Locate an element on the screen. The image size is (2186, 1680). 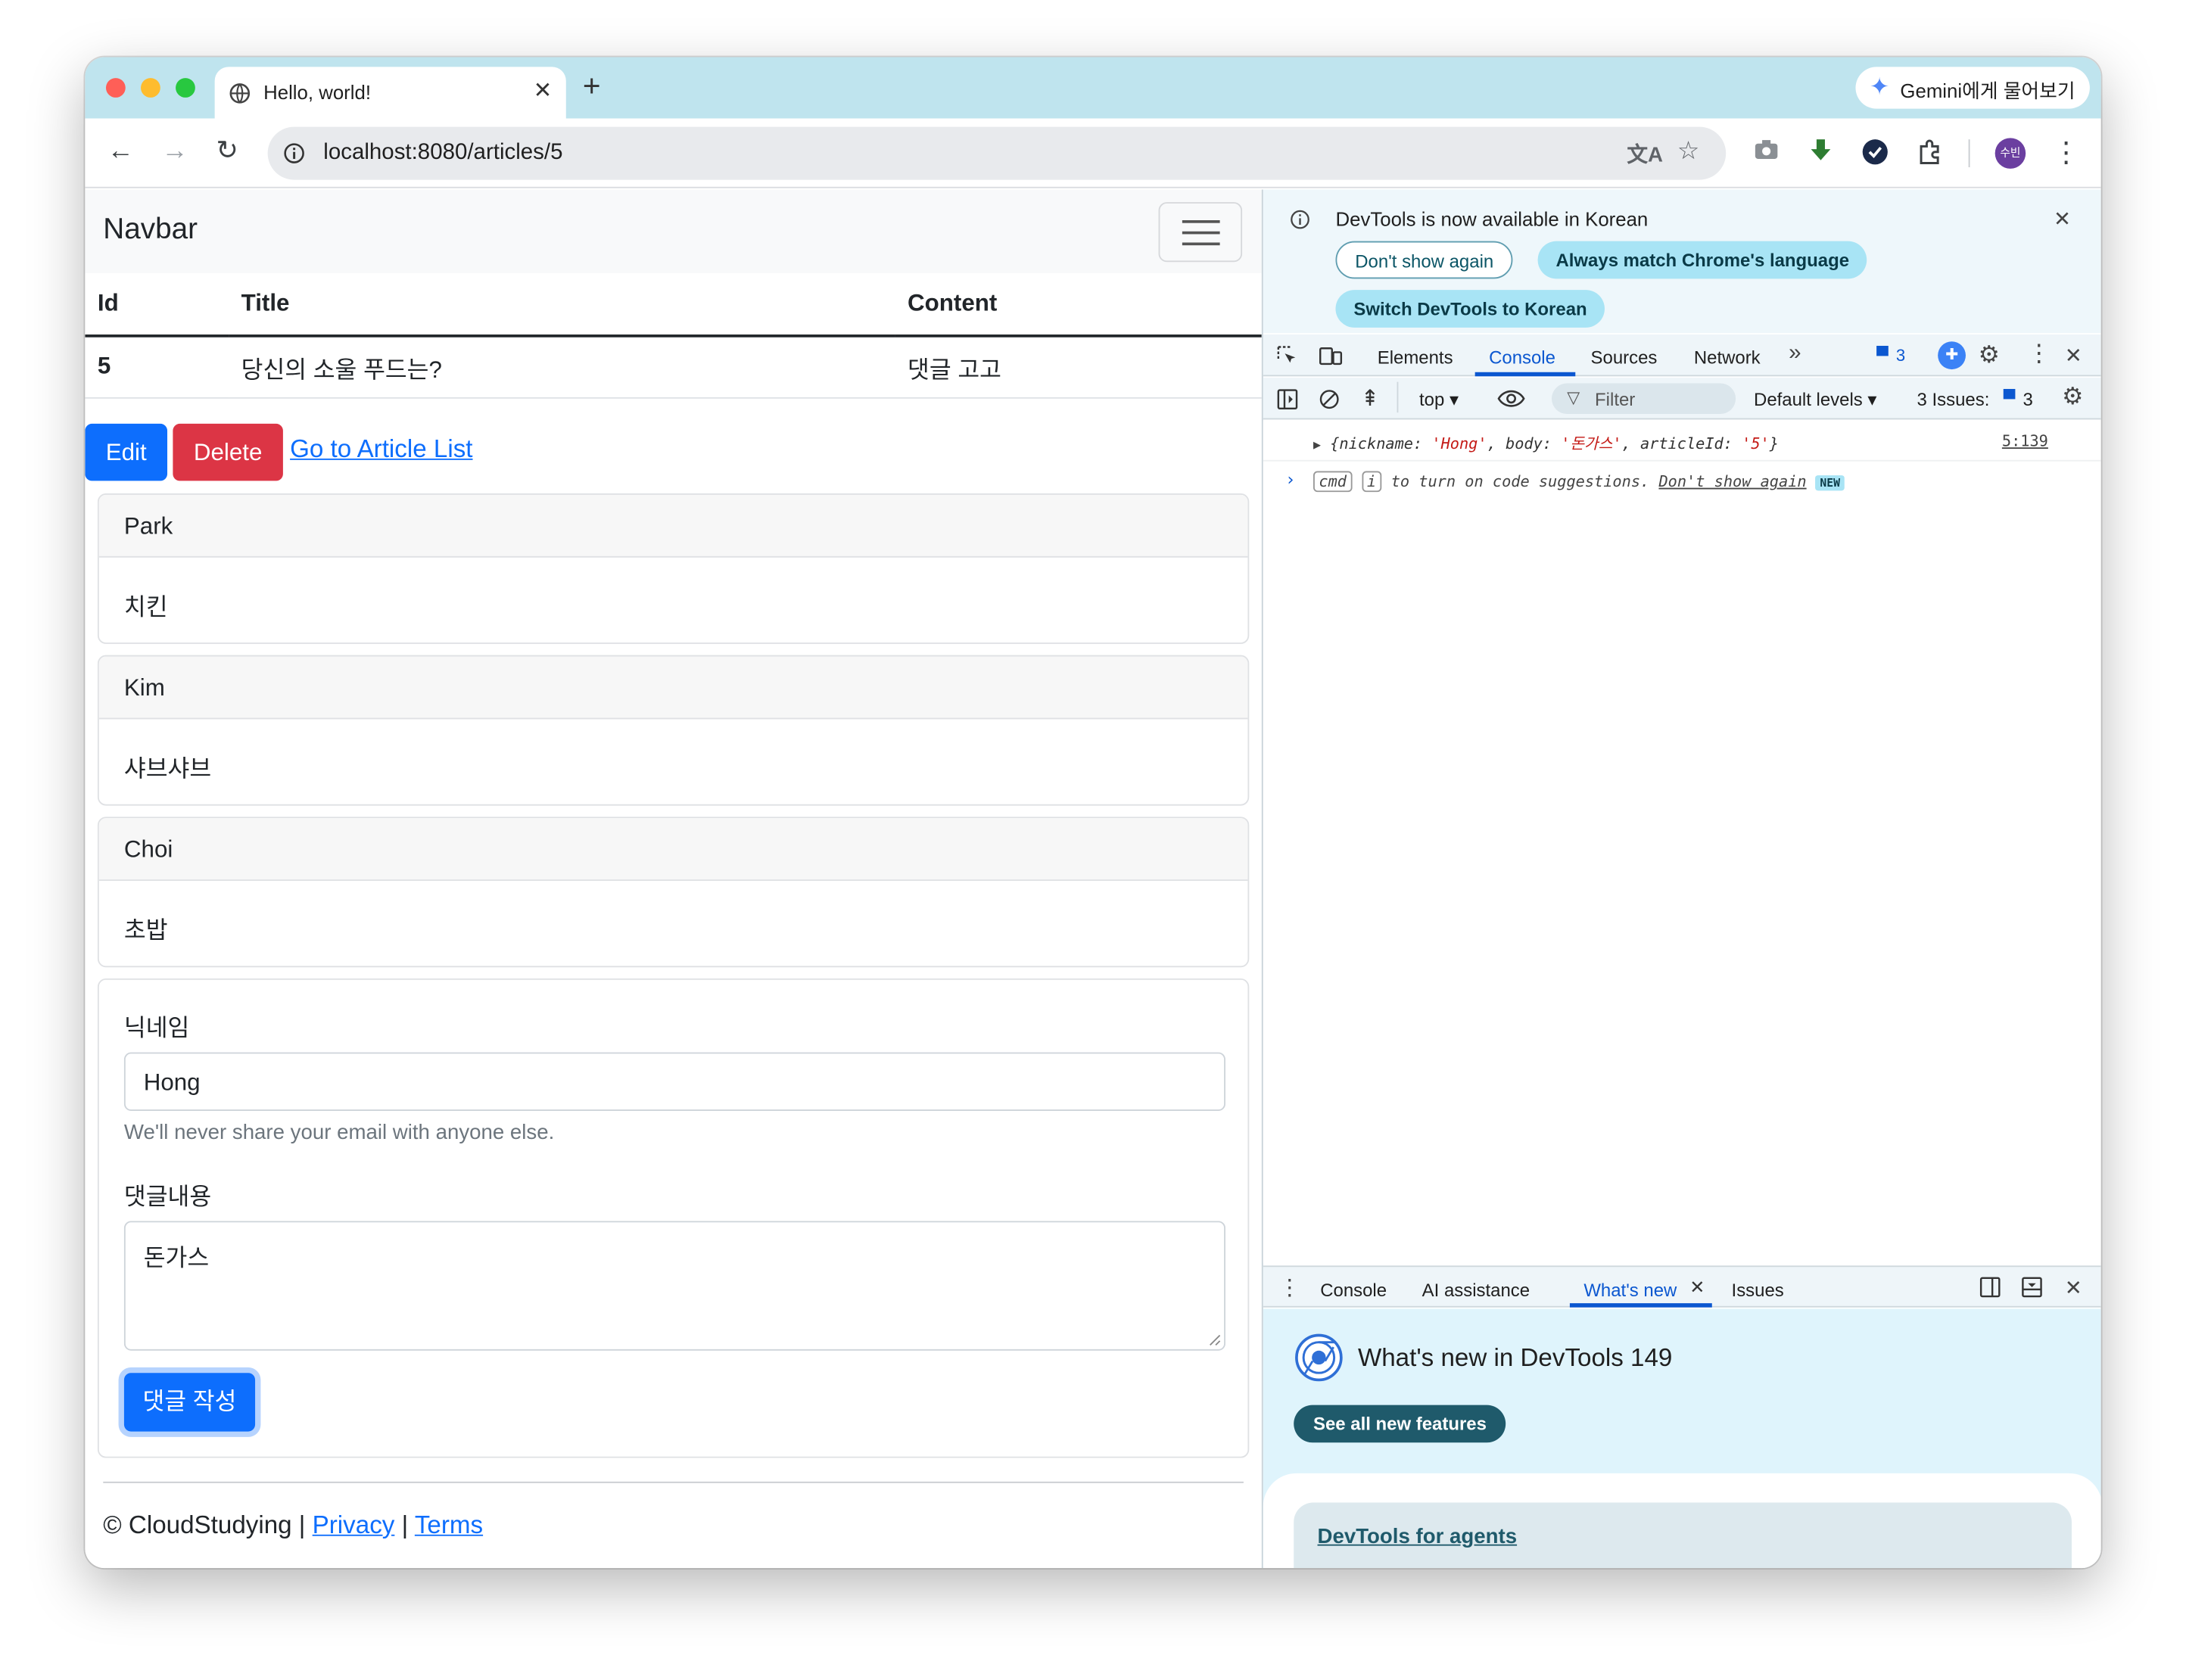
privacy-link: Privacy is located at coordinates (354, 1525).